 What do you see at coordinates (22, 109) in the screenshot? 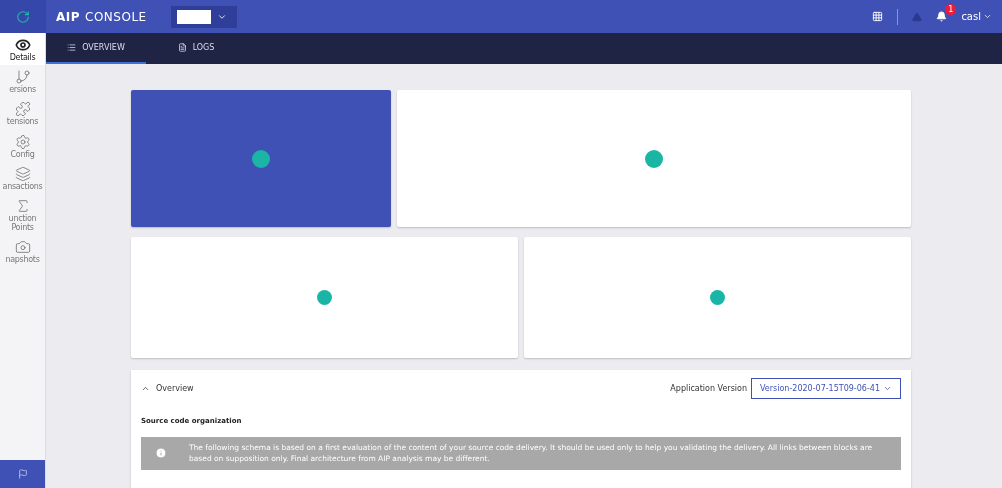
I see `puzzle-icon` at bounding box center [22, 109].